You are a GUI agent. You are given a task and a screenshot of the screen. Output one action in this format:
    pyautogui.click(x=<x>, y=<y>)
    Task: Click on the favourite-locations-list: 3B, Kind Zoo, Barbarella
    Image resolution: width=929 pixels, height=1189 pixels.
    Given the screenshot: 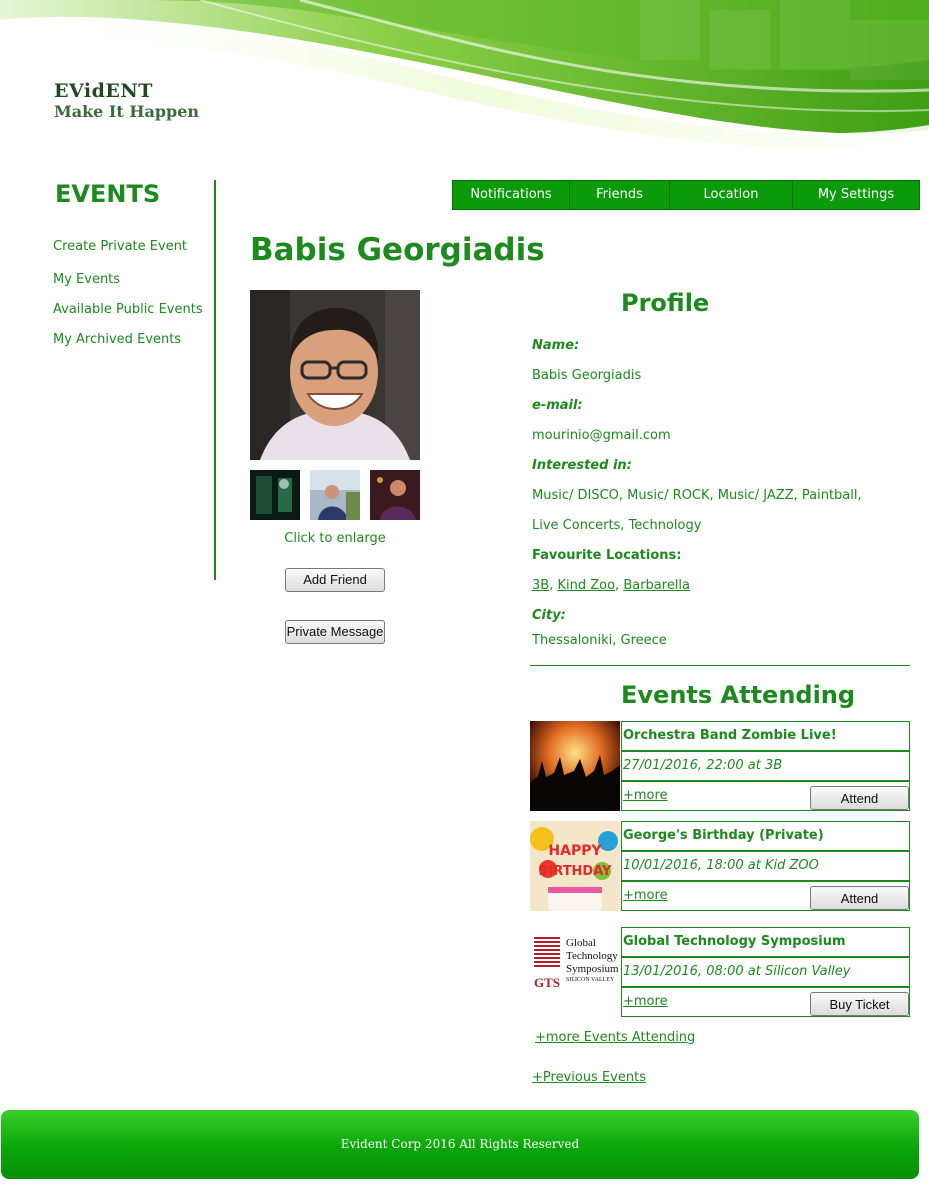 What is the action you would take?
    pyautogui.click(x=611, y=585)
    